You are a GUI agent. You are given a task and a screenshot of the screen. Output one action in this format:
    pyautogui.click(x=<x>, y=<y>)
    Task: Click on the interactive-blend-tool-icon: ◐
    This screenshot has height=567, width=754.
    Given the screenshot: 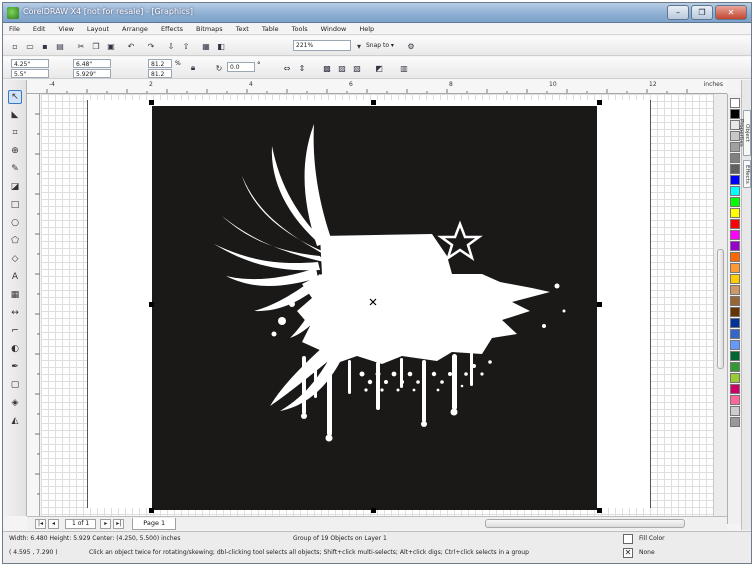 What is the action you would take?
    pyautogui.click(x=15, y=349)
    